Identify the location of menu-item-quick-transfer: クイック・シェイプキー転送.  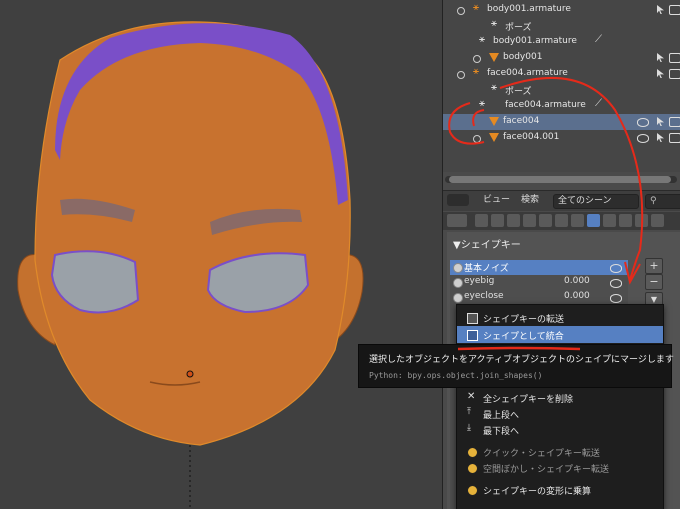
(560, 451).